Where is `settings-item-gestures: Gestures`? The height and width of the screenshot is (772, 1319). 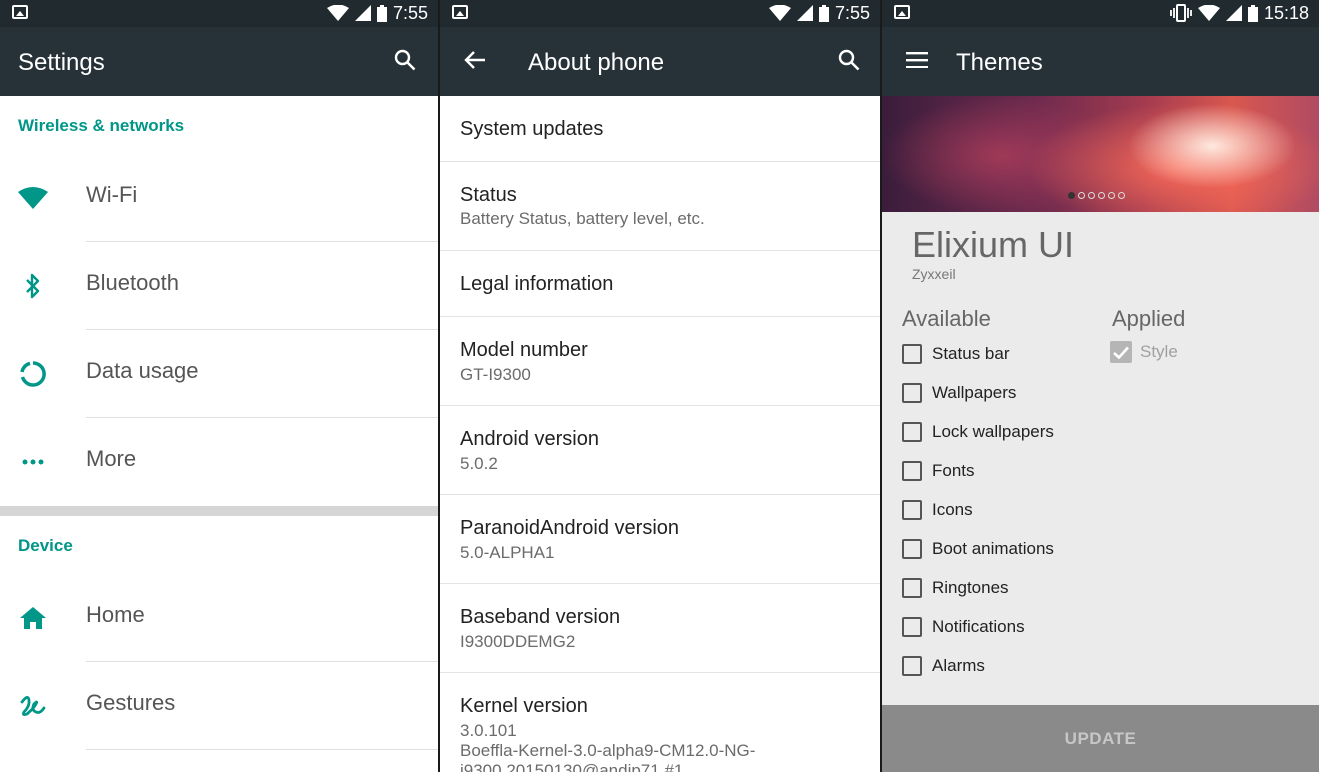 settings-item-gestures: Gestures is located at coordinates (219, 706).